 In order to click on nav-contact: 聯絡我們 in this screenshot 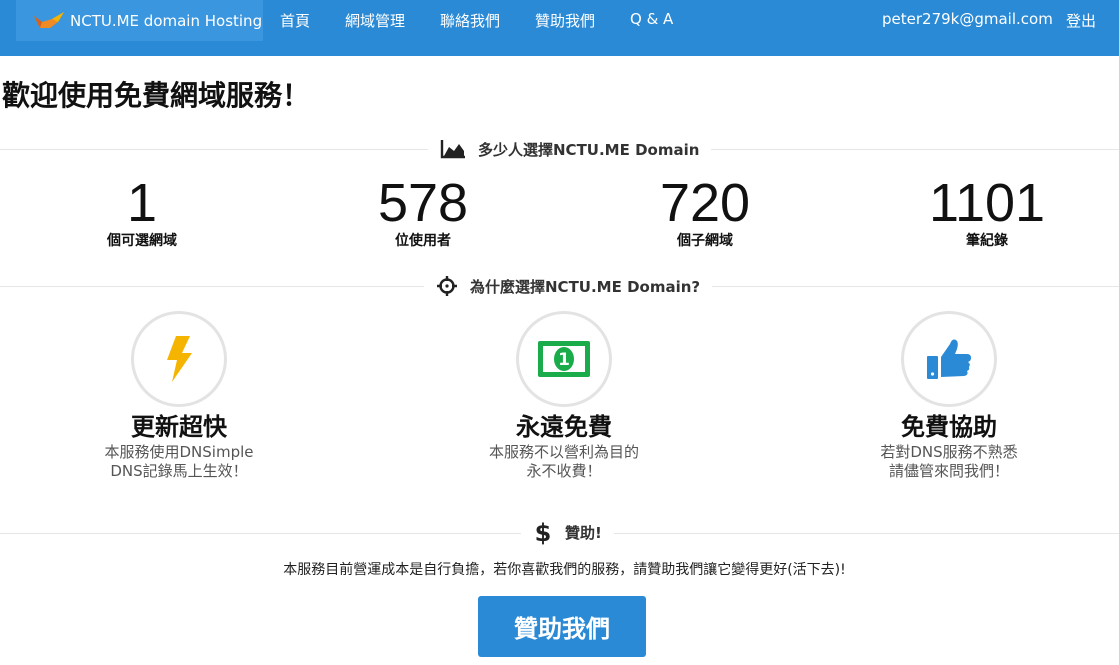, I will do `click(470, 20)`.